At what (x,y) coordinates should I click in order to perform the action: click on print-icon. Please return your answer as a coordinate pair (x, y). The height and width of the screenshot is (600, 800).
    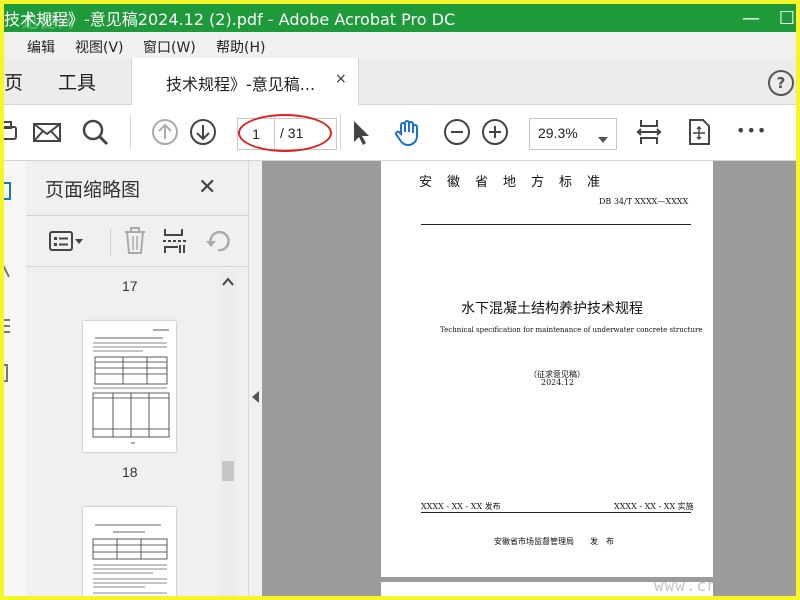
    Looking at the image, I should click on (12, 132).